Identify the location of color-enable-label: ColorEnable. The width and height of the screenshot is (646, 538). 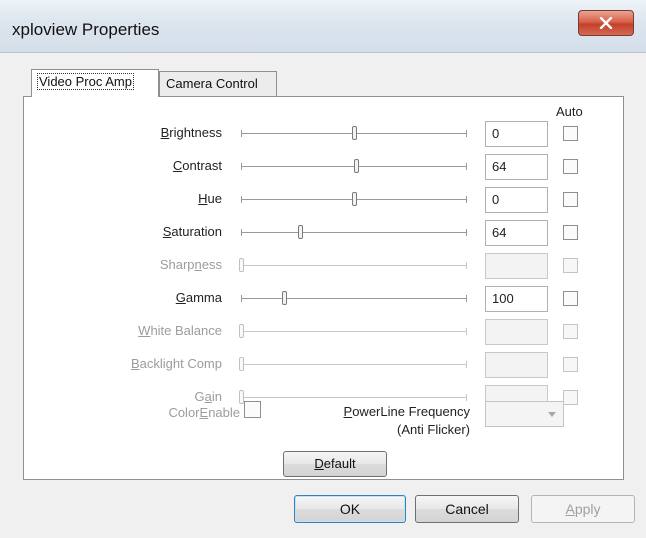
(204, 412).